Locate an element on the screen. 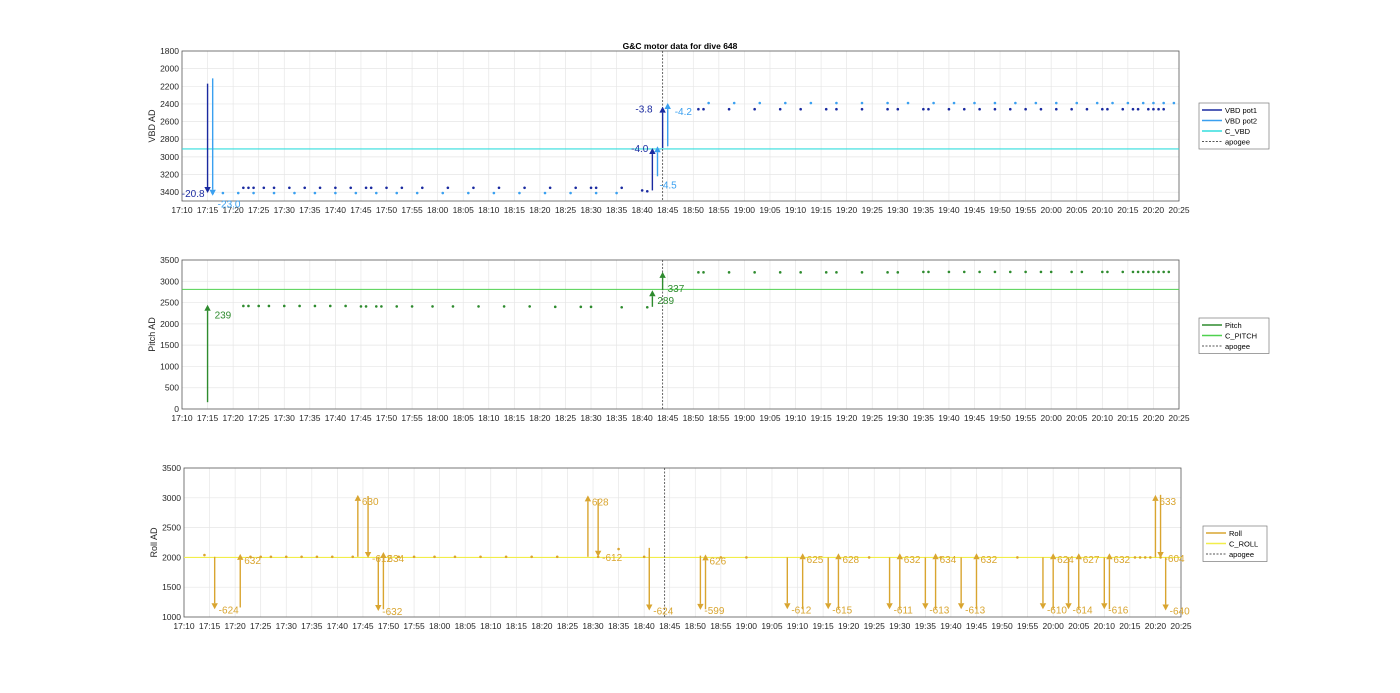 This screenshot has height=693, width=1400. move-label: 625 is located at coordinates (815, 560).